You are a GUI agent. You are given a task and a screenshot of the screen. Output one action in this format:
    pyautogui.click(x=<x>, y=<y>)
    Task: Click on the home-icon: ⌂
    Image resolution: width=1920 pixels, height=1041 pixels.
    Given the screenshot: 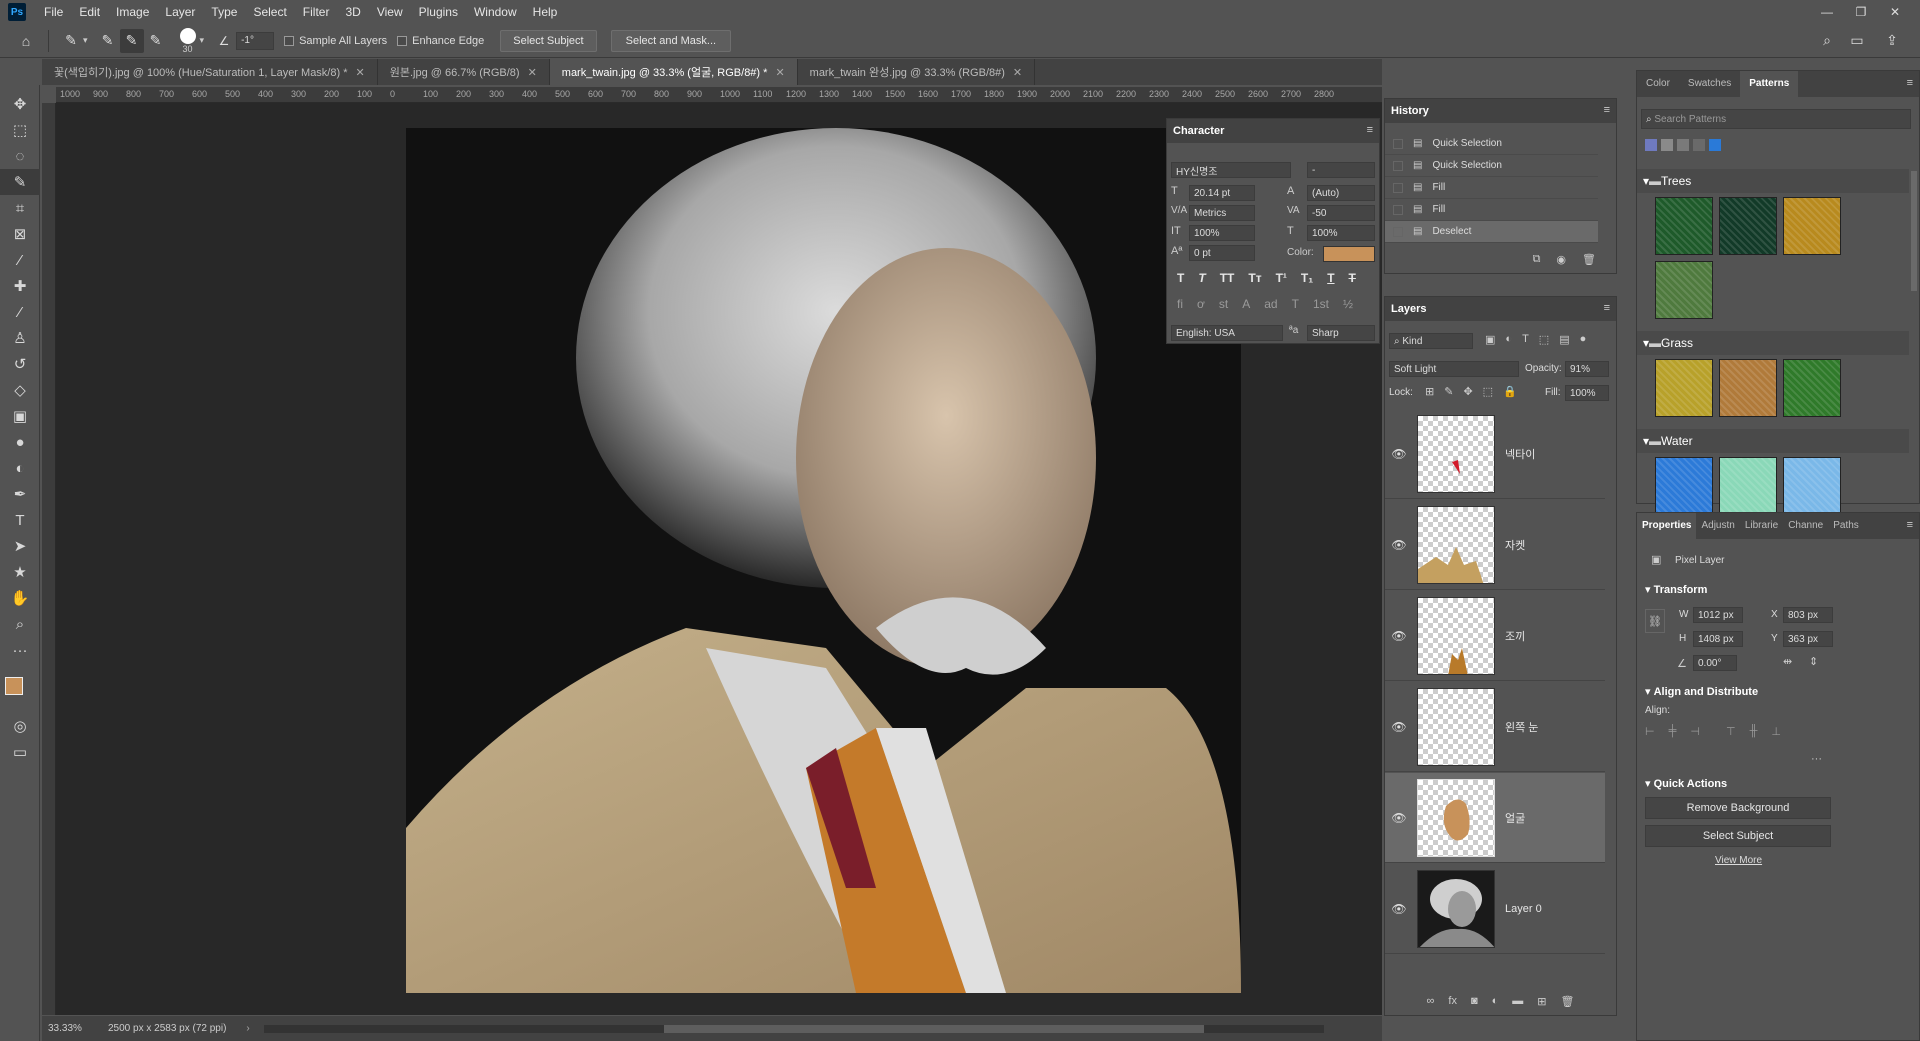 What is the action you would take?
    pyautogui.click(x=26, y=41)
    